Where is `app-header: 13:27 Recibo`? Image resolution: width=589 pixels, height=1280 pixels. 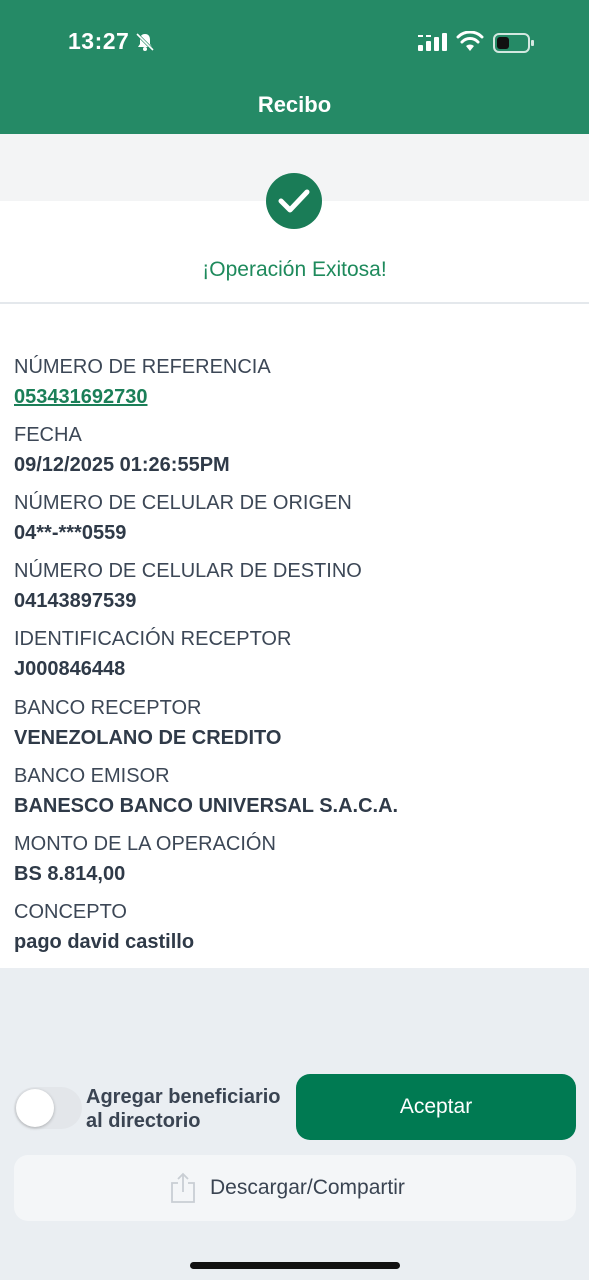 app-header: 13:27 Recibo is located at coordinates (294, 67).